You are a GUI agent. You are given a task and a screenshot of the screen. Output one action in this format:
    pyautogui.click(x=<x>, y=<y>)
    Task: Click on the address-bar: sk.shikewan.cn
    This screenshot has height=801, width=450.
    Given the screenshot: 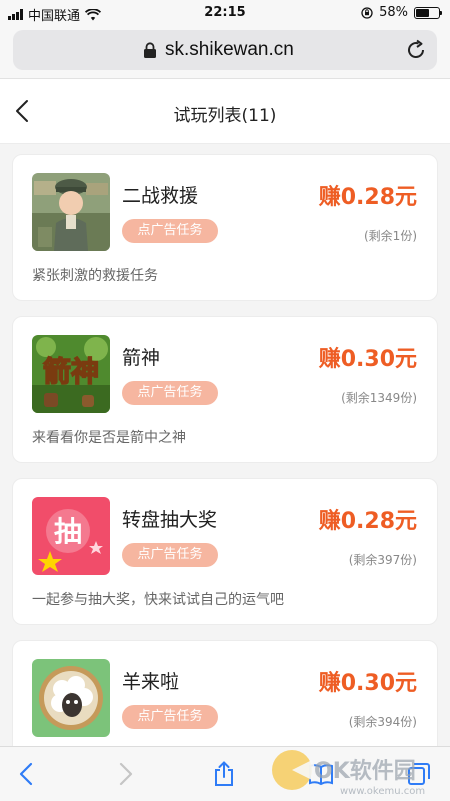 What is the action you would take?
    pyautogui.click(x=225, y=50)
    